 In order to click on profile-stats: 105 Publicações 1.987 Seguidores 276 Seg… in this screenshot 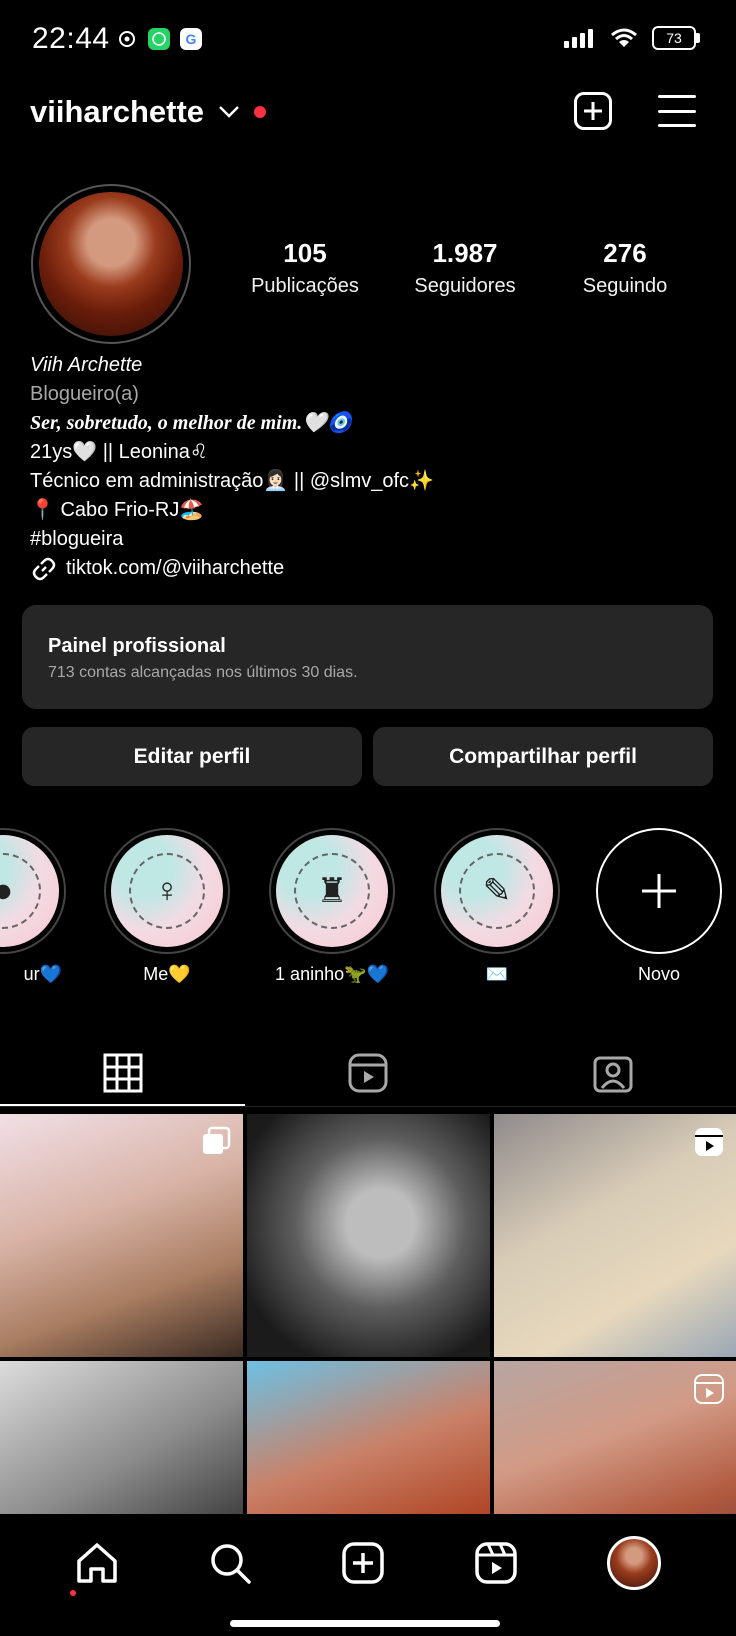, I will do `click(465, 268)`.